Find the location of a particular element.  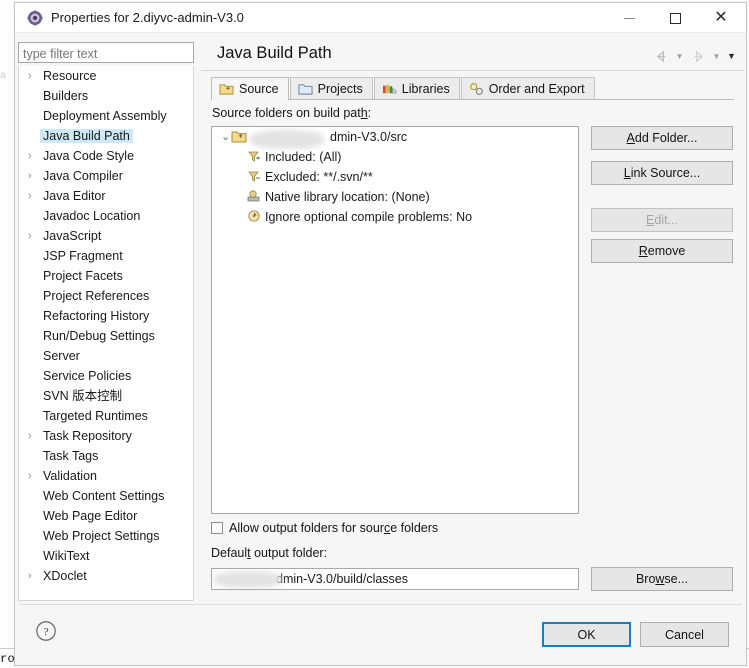

sidebar-item-label: JSP Fragment is located at coordinates (83, 256).